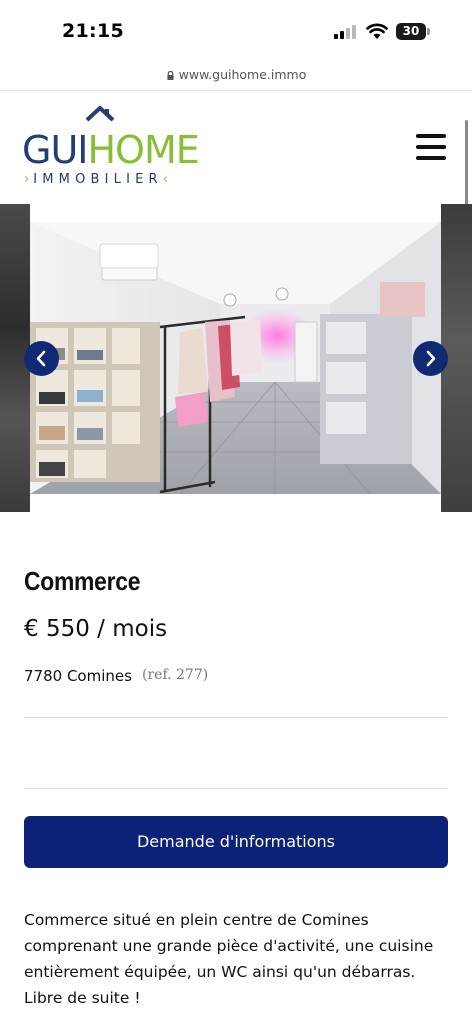 This screenshot has width=472, height=1024. What do you see at coordinates (236, 90) in the screenshot?
I see `address-bar-divider` at bounding box center [236, 90].